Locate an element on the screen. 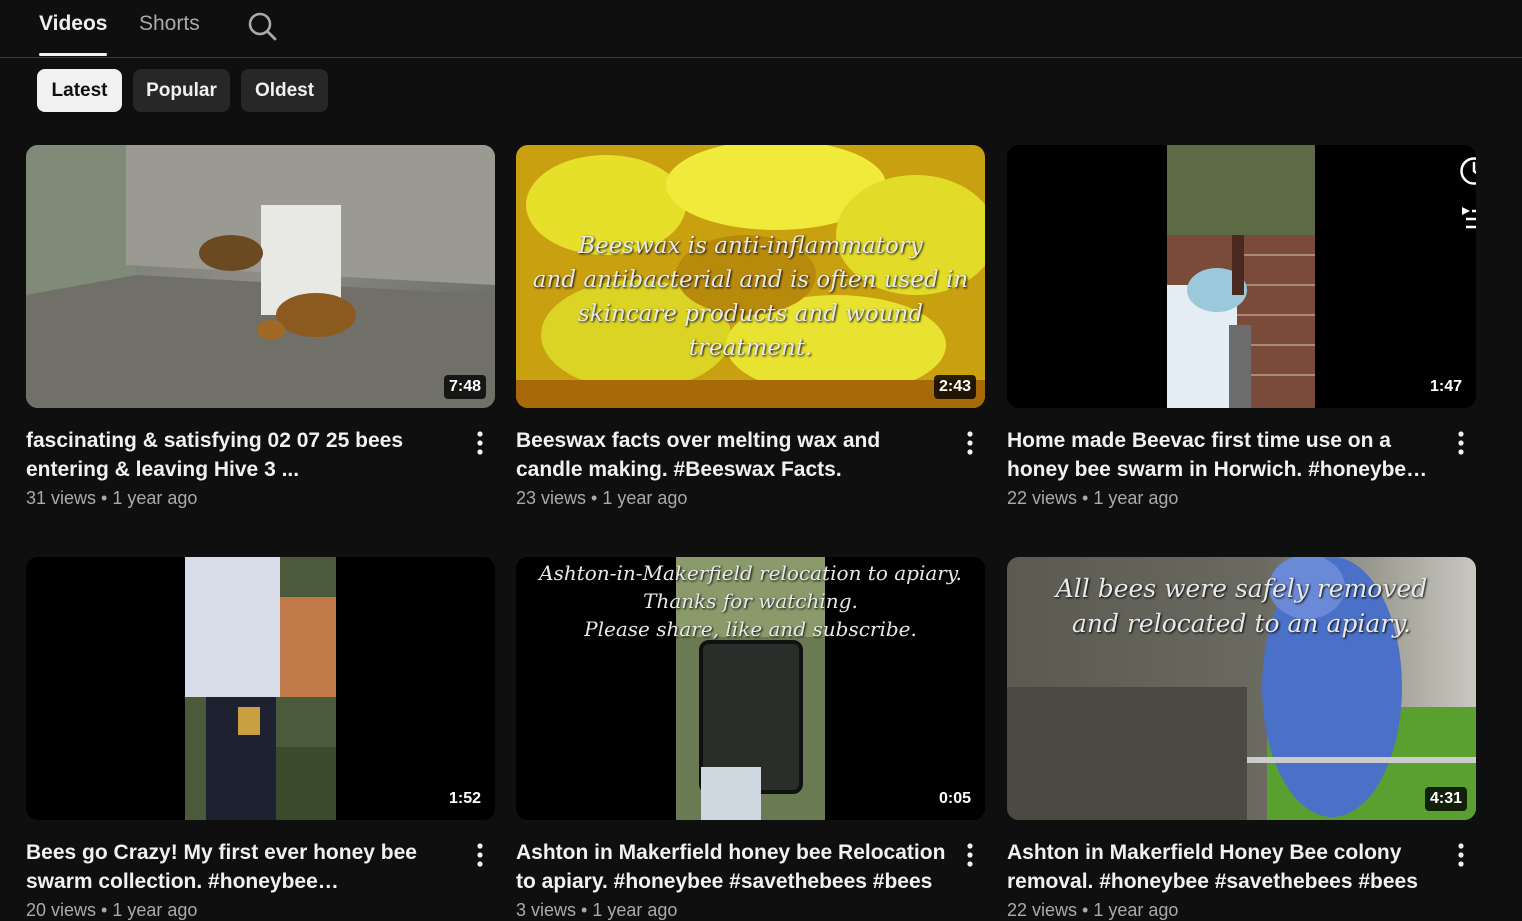 The image size is (1522, 921). video-meta: 20 views • 1 year ago is located at coordinates (111, 910).